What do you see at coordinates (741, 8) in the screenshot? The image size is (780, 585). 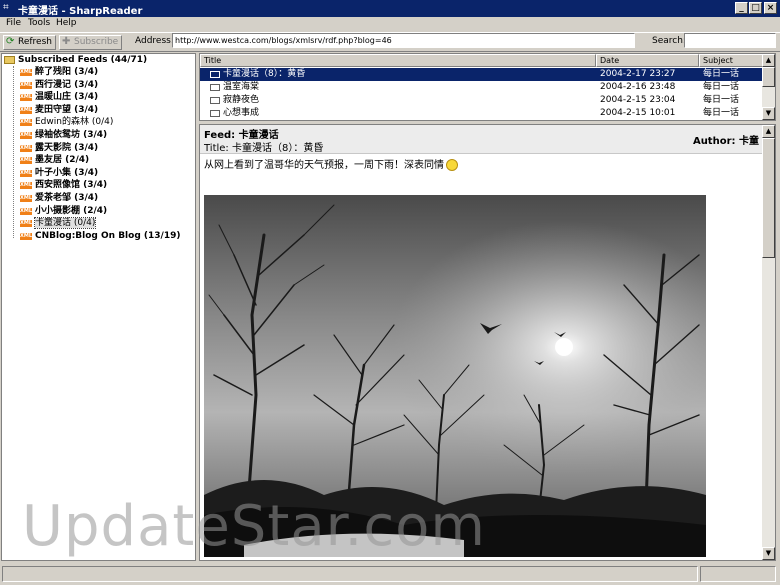 I see `minimize-button: _` at bounding box center [741, 8].